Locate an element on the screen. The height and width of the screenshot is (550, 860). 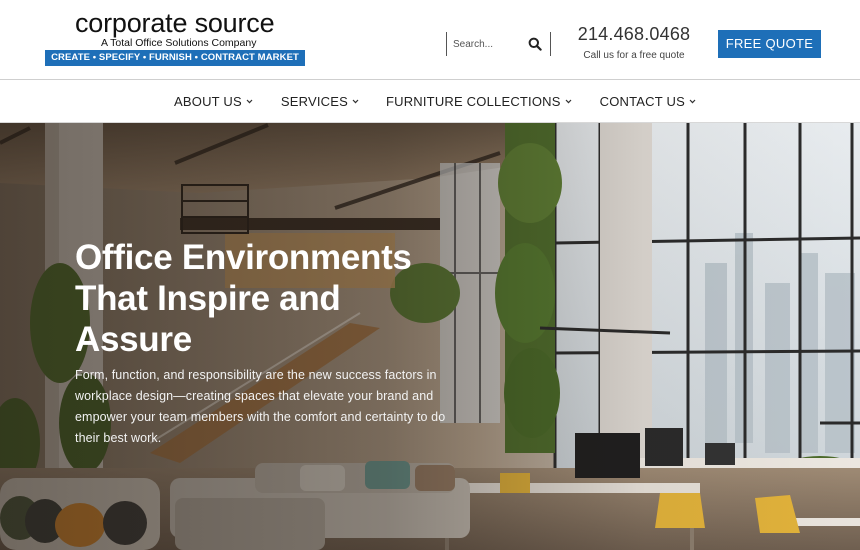
nav-item-label: ABOUT US is located at coordinates (208, 101).